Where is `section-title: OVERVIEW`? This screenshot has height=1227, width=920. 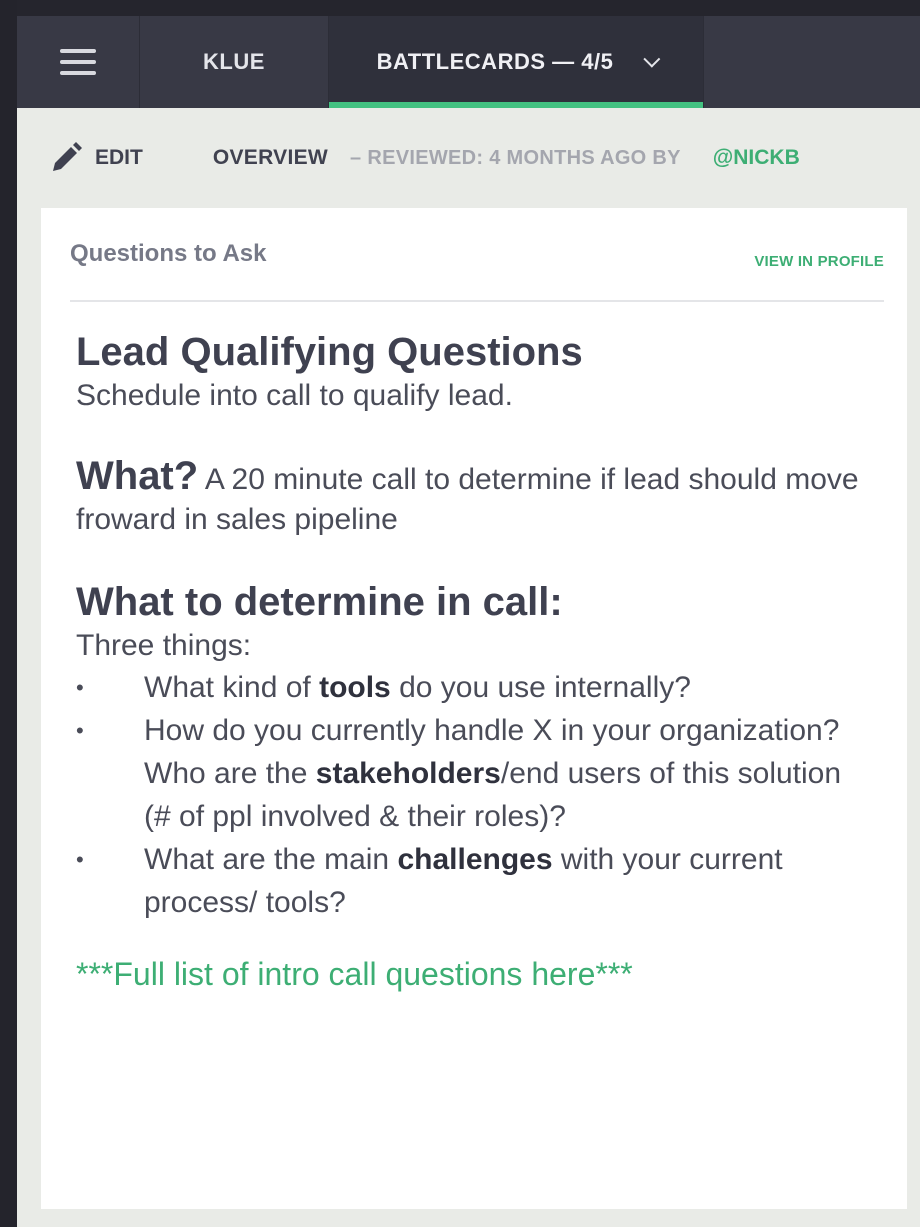
section-title: OVERVIEW is located at coordinates (270, 157).